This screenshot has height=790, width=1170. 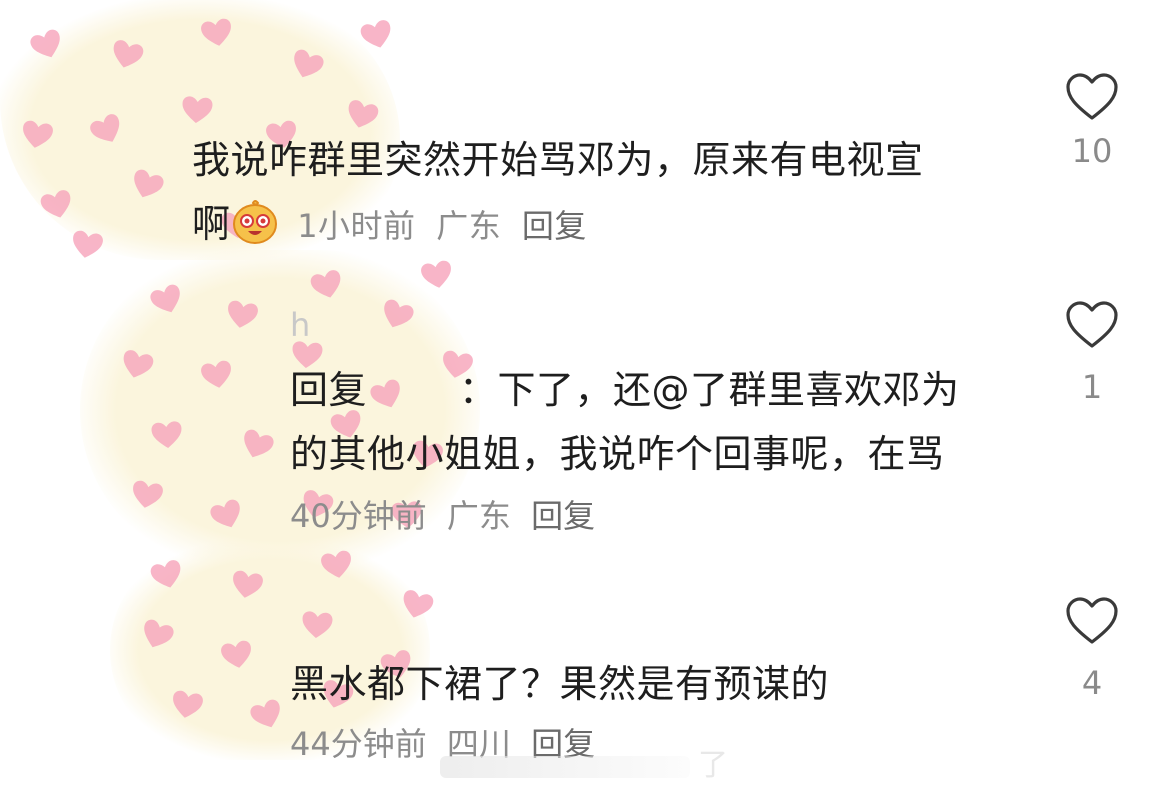 What do you see at coordinates (625, 422) in the screenshot?
I see `comment-2-text: 回复 ：下了，还@了群里喜欢邓为 的其他小姐姐，我说咋个回事呢，在骂` at bounding box center [625, 422].